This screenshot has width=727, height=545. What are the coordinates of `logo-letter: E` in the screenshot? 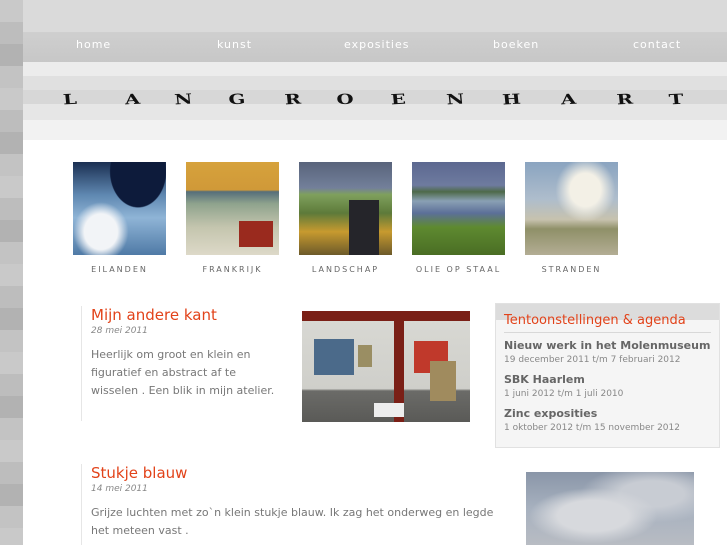 It's located at (398, 100).